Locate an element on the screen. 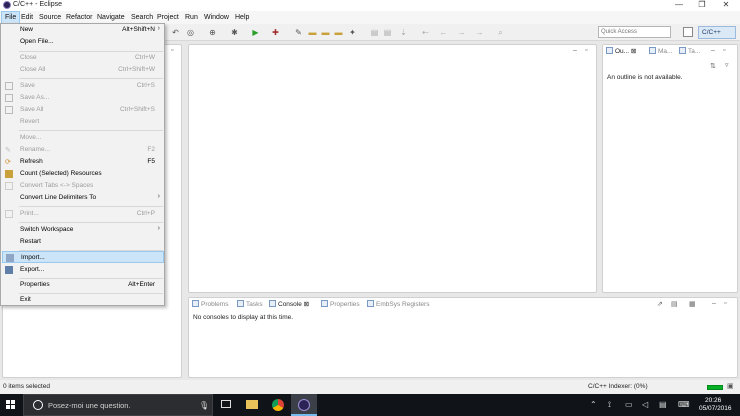 The image size is (740, 416). menu-item-convert-tabs: Convert Tabs <-> Spaces is located at coordinates (83, 186).